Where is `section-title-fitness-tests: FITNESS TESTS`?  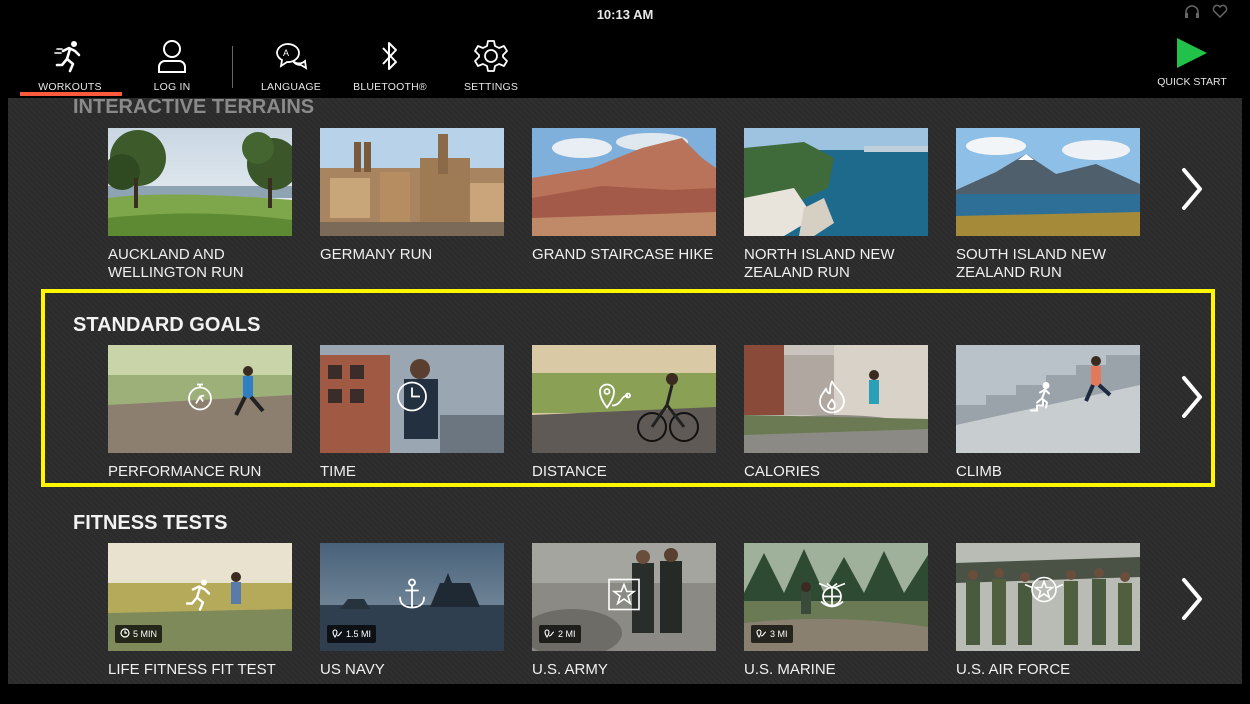 section-title-fitness-tests: FITNESS TESTS is located at coordinates (150, 523).